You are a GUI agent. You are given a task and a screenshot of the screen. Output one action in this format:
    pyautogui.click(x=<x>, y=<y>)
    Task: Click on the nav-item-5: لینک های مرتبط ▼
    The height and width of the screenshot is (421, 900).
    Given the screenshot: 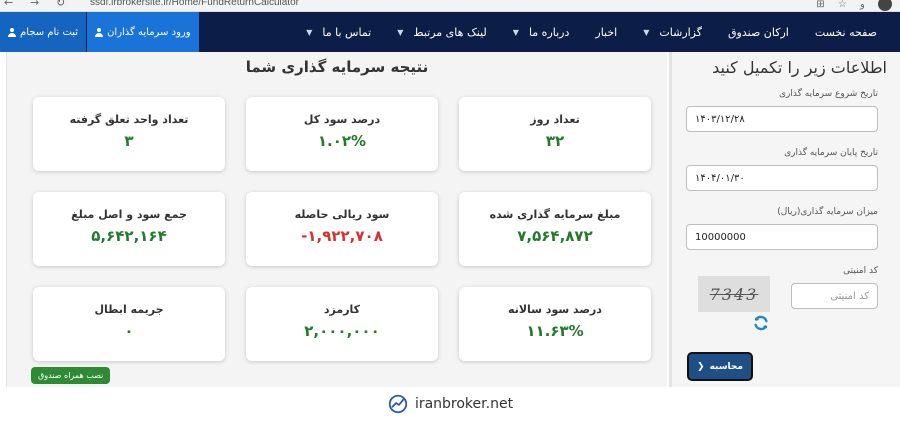 What is the action you would take?
    pyautogui.click(x=442, y=32)
    